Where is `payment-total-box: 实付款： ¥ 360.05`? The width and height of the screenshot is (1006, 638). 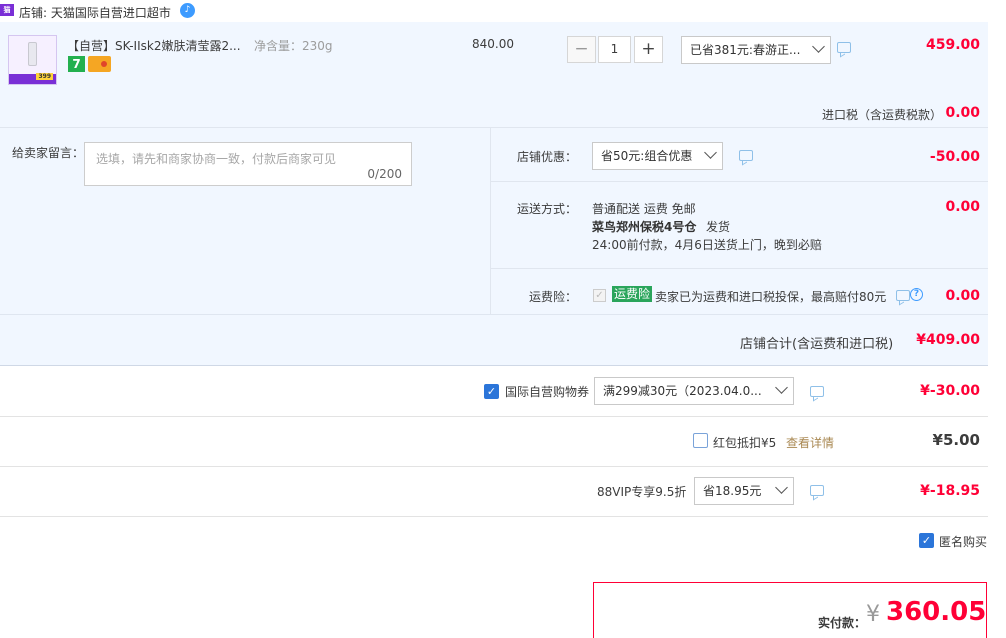 payment-total-box: 实付款： ¥ 360.05 is located at coordinates (790, 610).